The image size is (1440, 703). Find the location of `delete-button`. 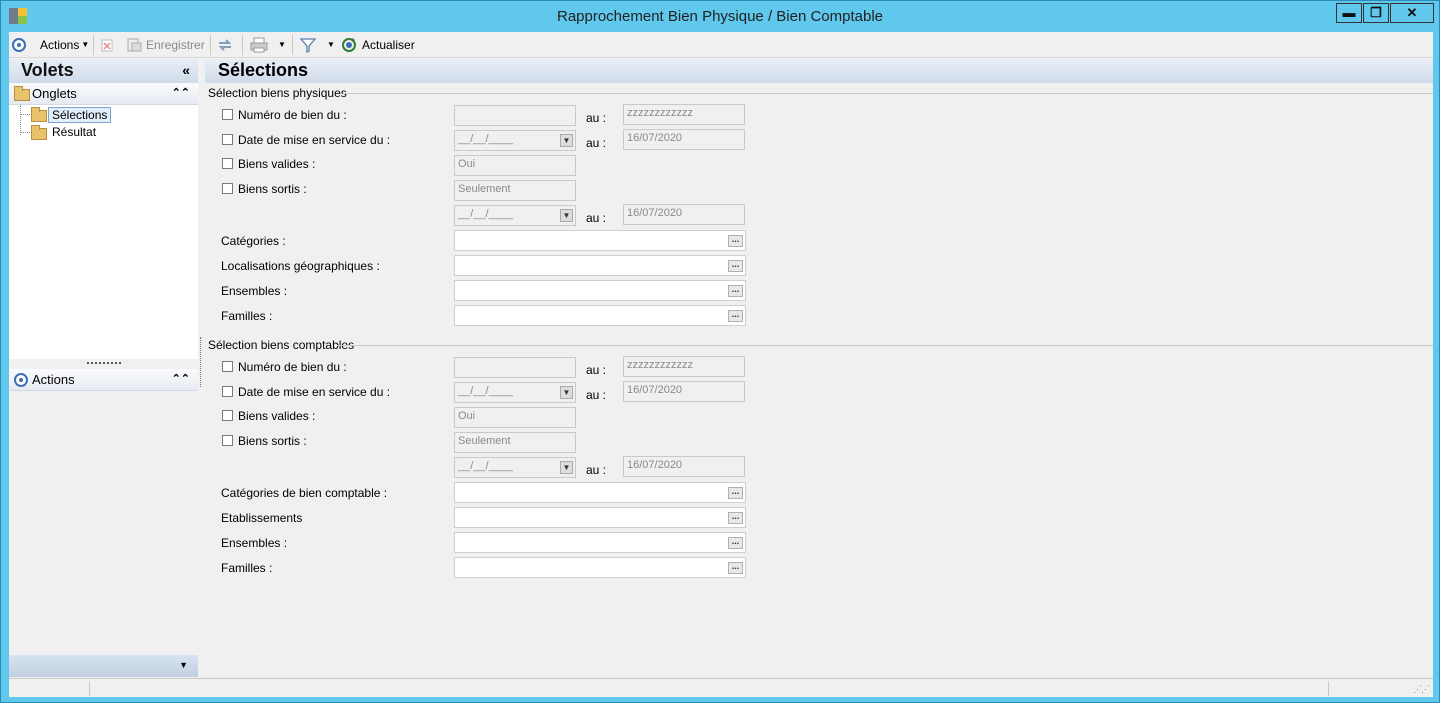

delete-button is located at coordinates (107, 45).